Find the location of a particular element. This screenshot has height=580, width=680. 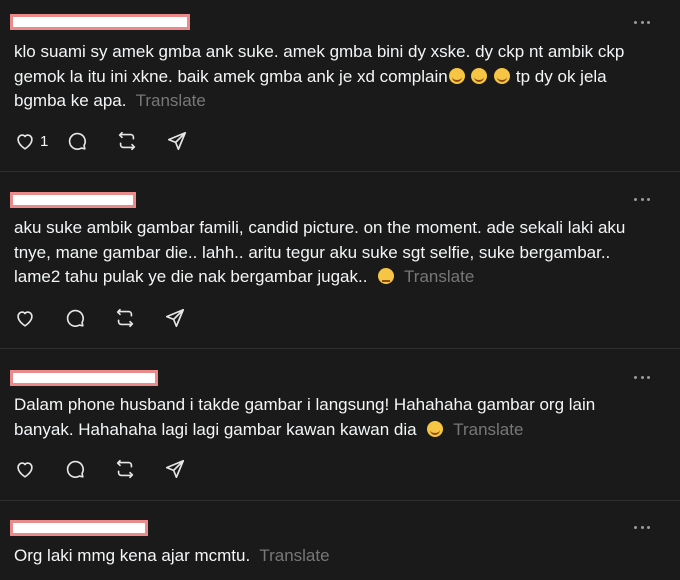

post: Org laki mmg kena ajar mcmtu. Translate is located at coordinates (340, 540).